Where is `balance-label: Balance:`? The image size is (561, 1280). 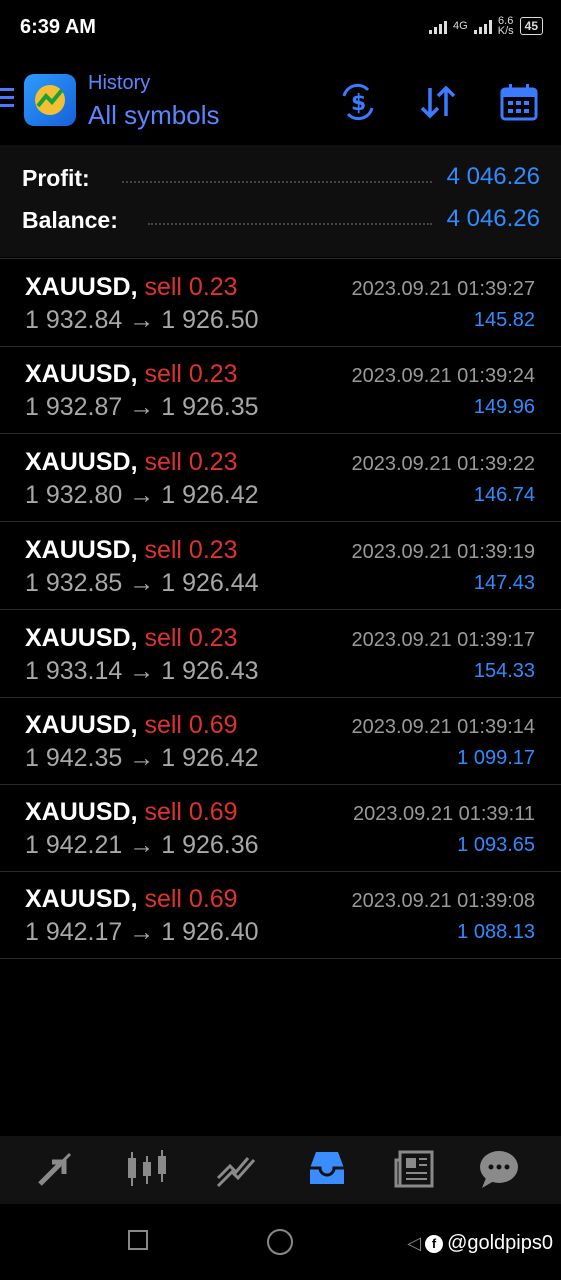 balance-label: Balance: is located at coordinates (70, 220).